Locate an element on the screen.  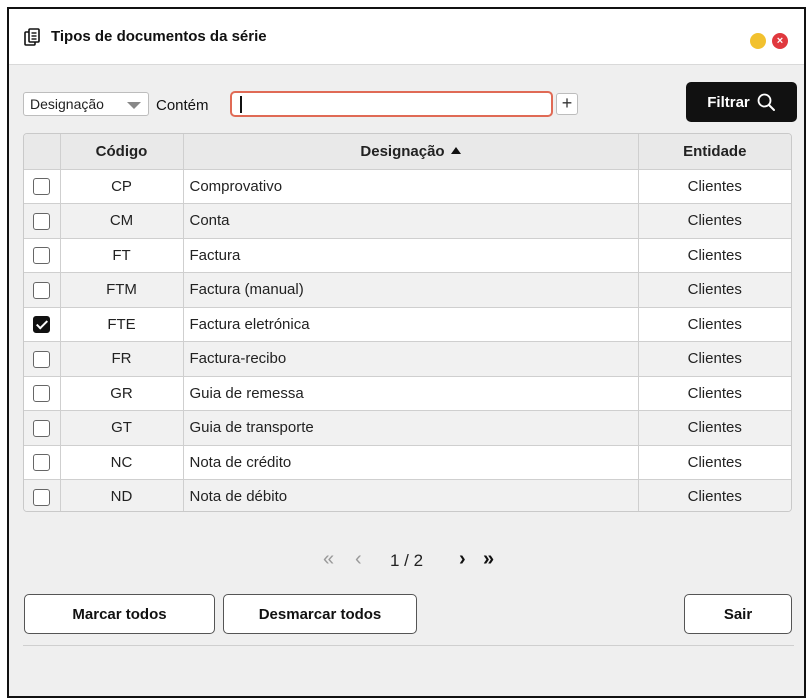
cell-code: GR is located at coordinates (121, 393).